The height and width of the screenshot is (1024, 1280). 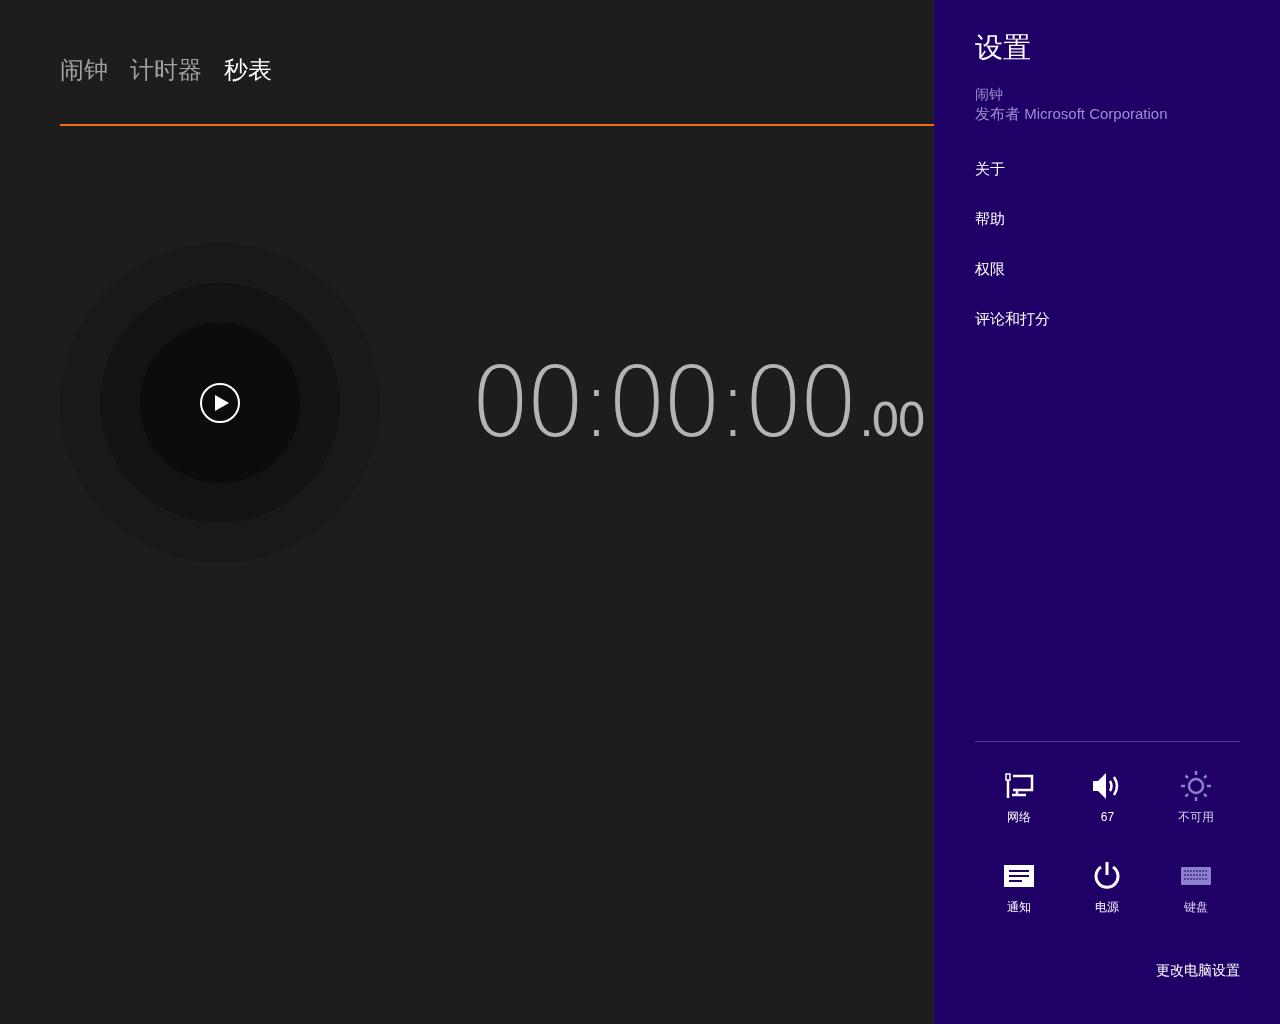 What do you see at coordinates (990, 169) in the screenshot?
I see `settings-link: 关于` at bounding box center [990, 169].